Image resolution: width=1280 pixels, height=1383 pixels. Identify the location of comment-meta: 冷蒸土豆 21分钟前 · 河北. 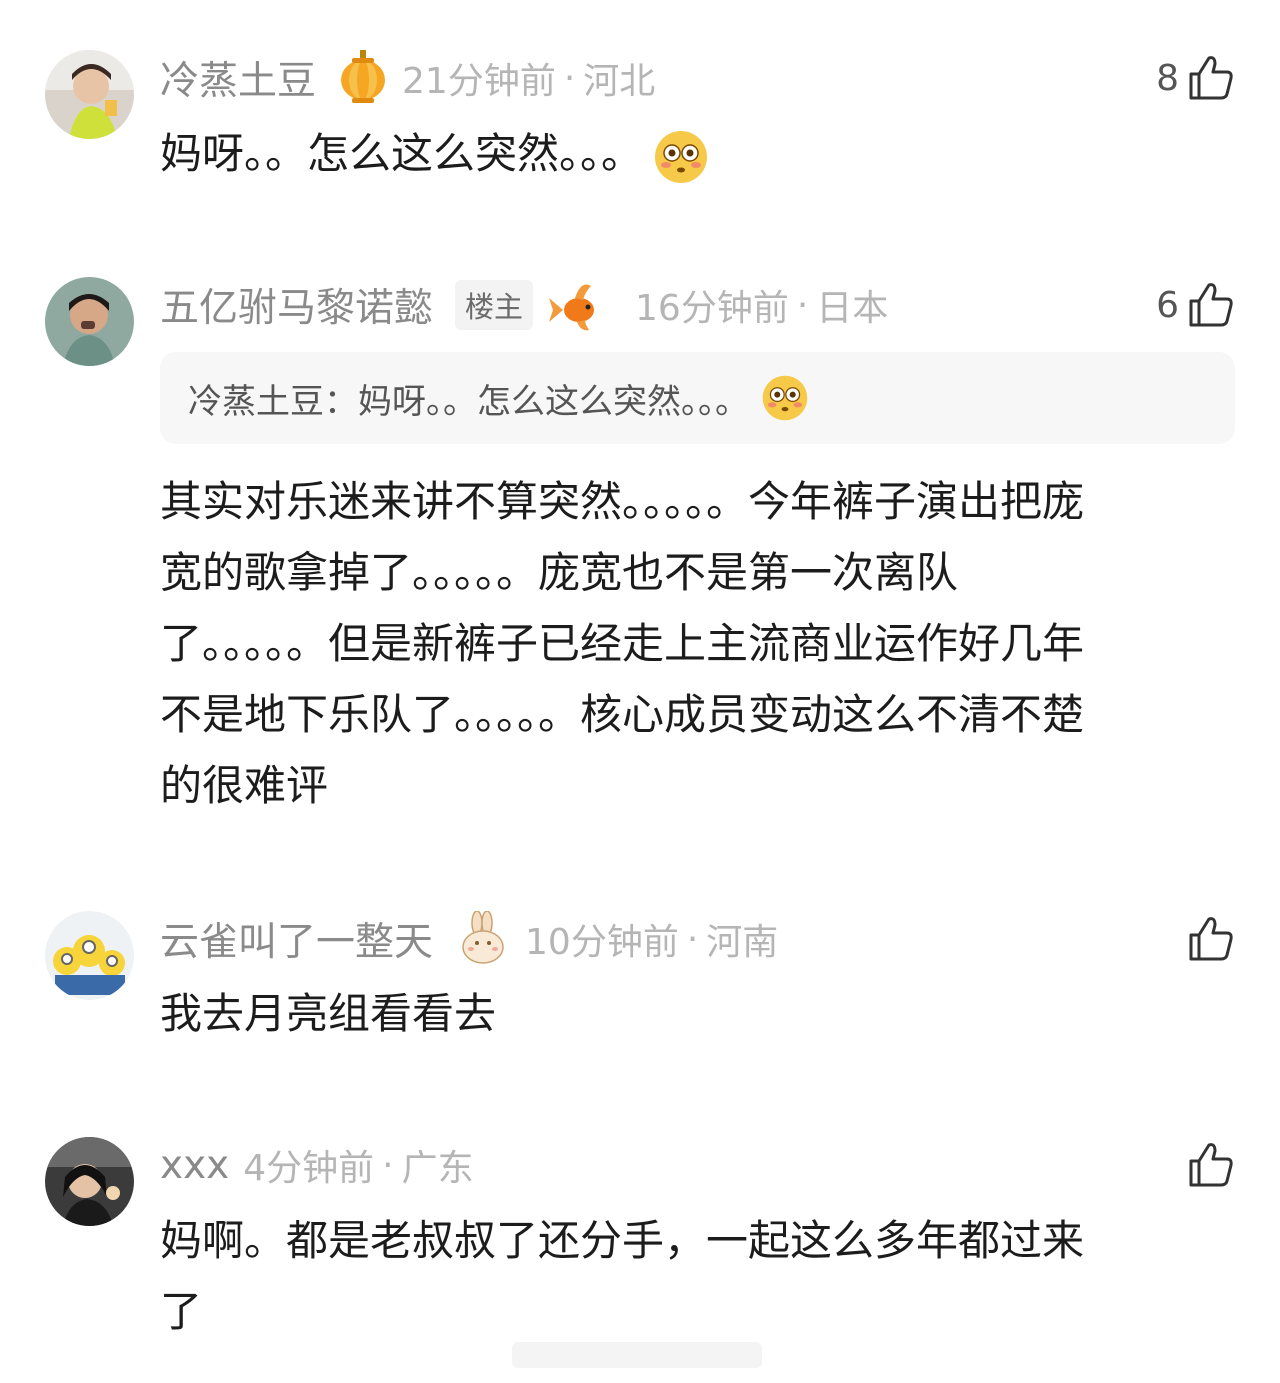
(407, 78).